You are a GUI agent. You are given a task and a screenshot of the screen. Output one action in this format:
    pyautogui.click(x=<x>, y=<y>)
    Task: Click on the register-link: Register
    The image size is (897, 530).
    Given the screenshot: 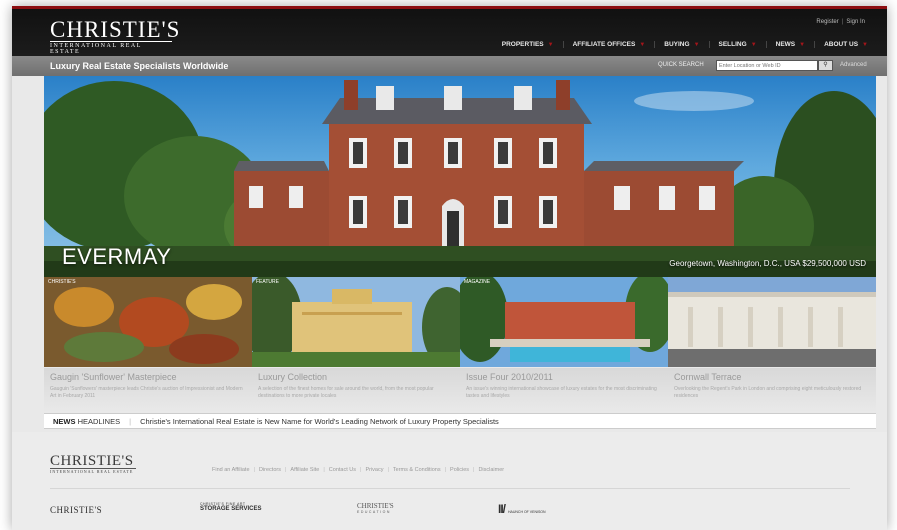 What is the action you would take?
    pyautogui.click(x=827, y=22)
    